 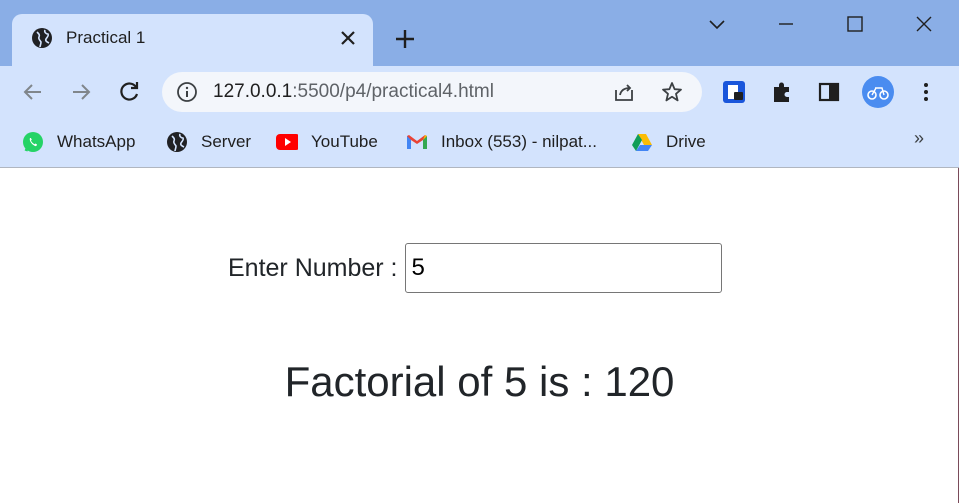 I want to click on whatsapp-icon, so click(x=33, y=142).